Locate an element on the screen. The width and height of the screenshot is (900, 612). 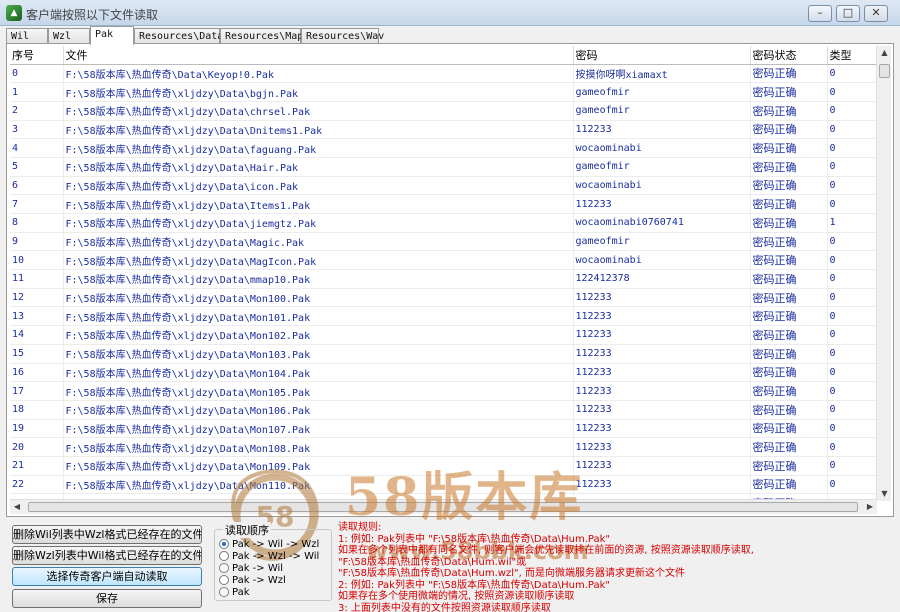
scroll-down-icon: ▼ is located at coordinates (884, 494).